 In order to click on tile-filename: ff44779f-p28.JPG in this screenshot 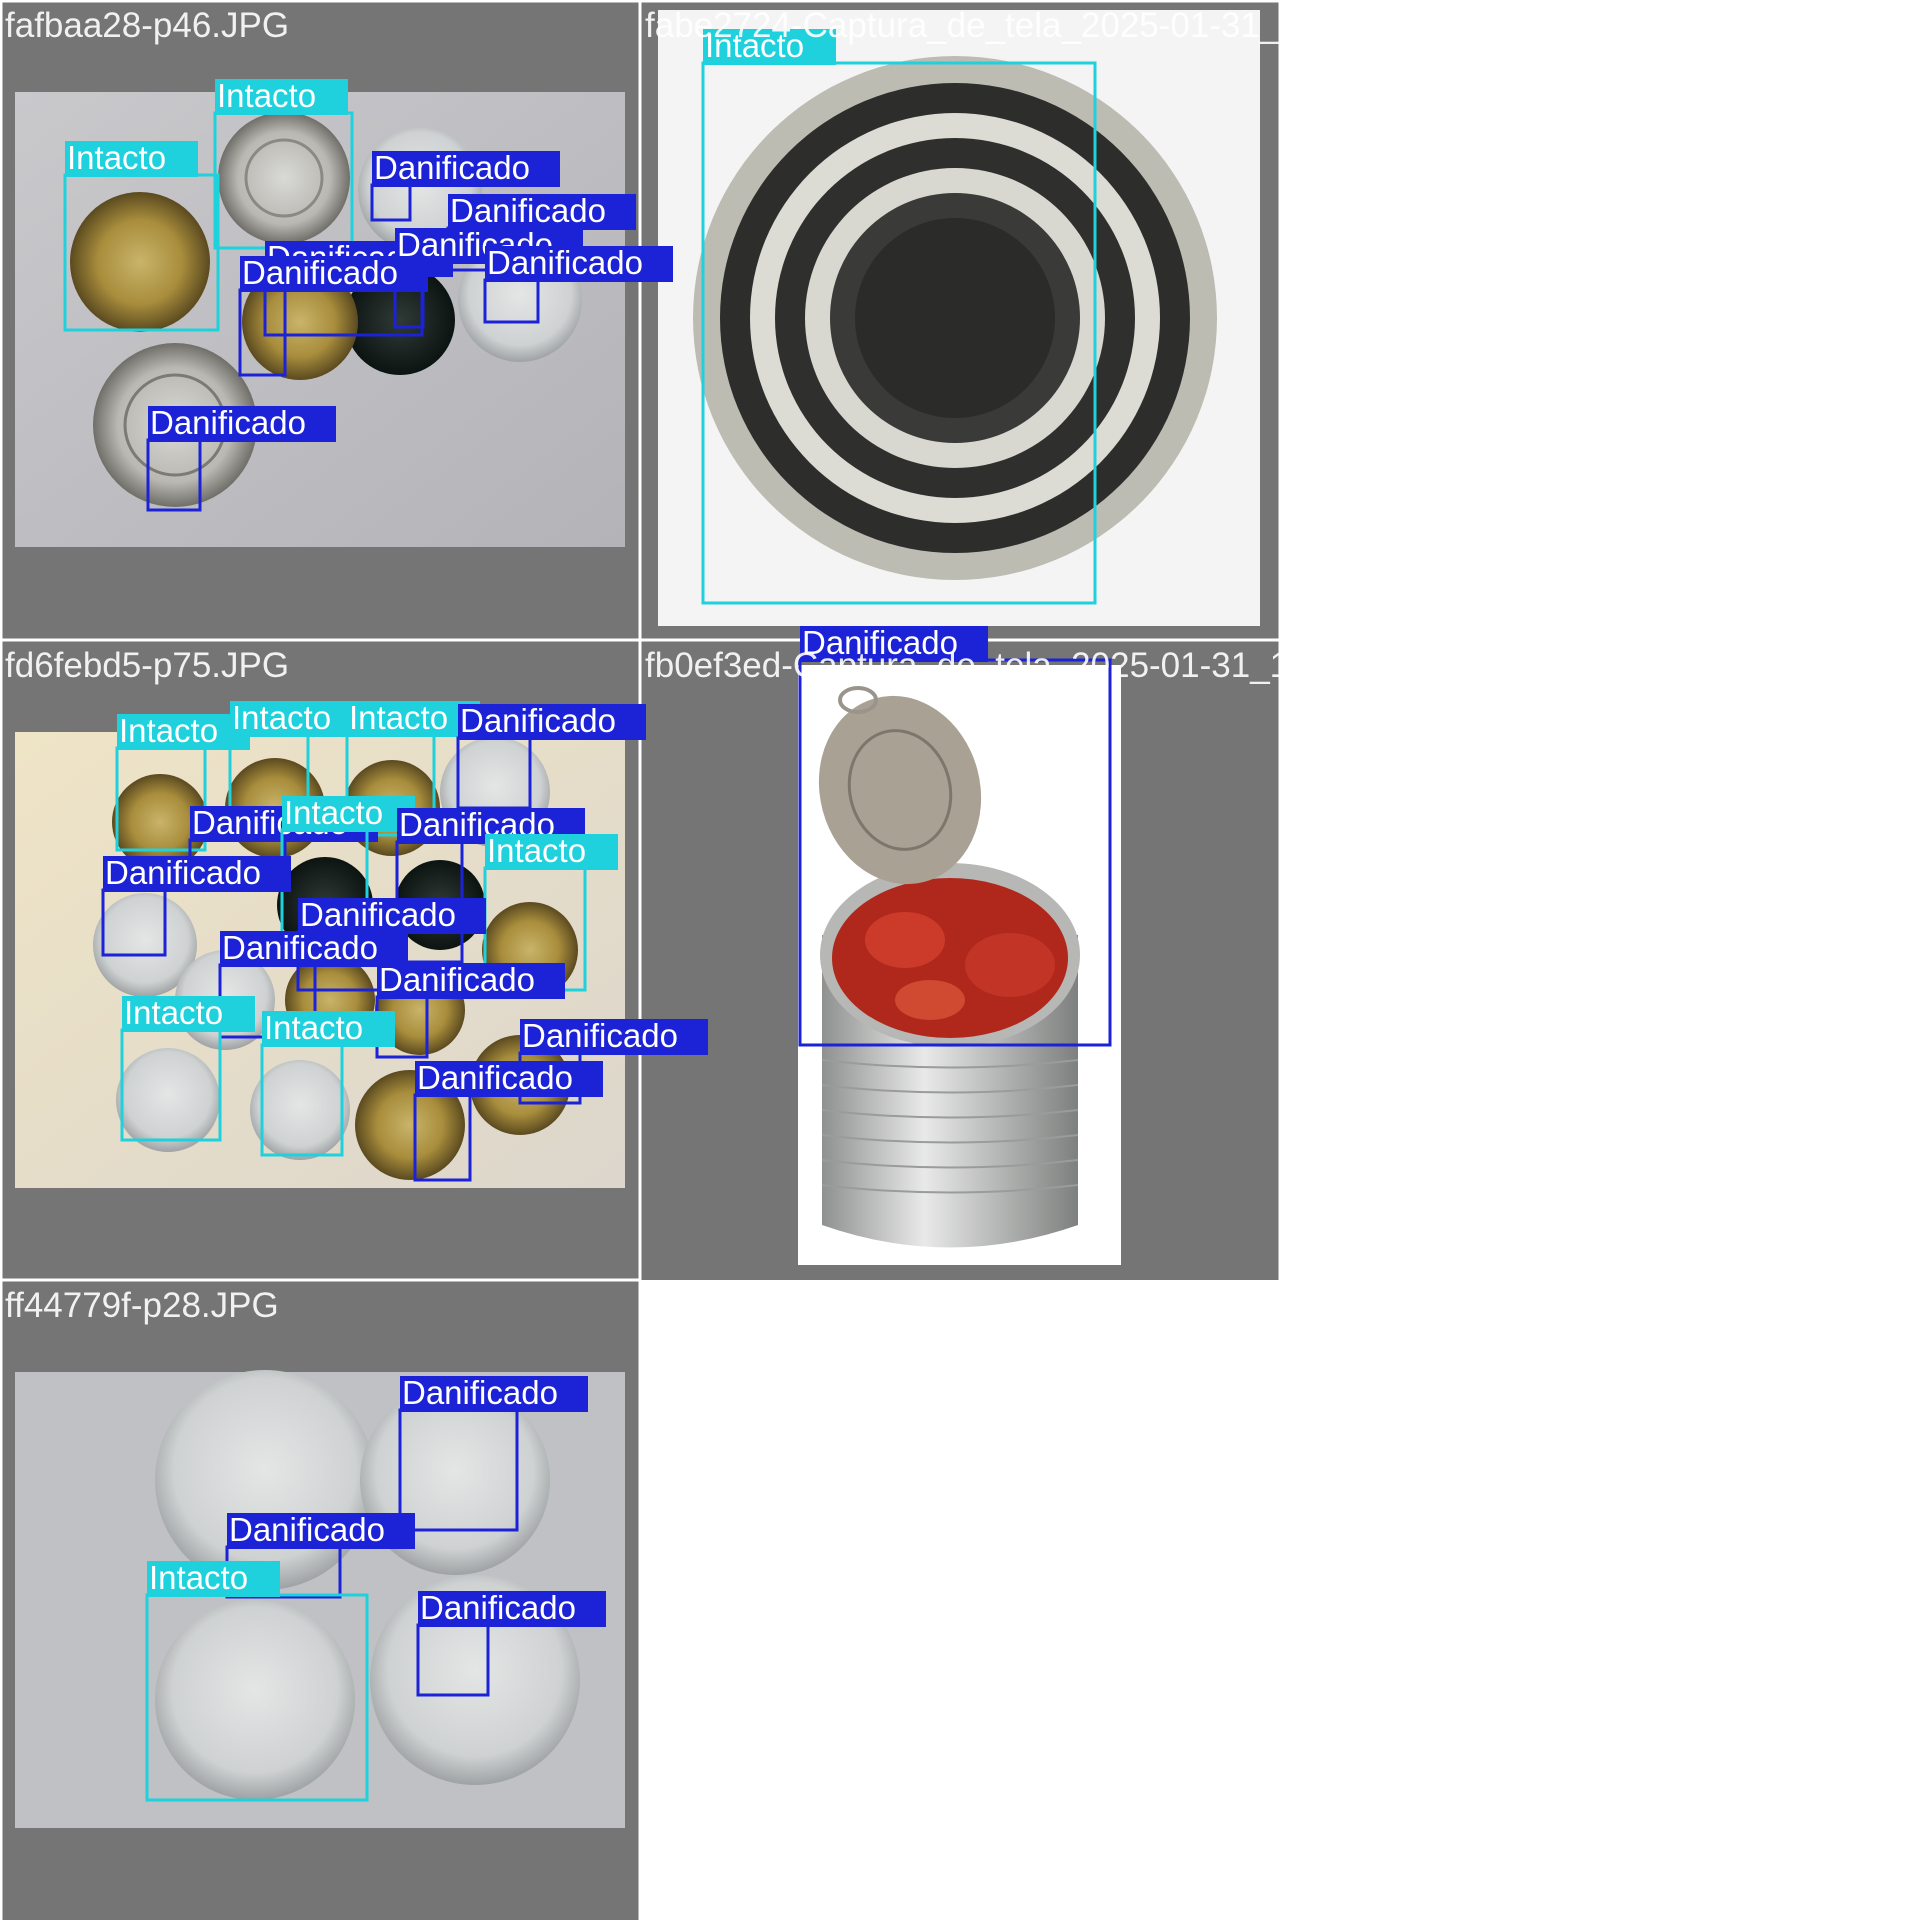, I will do `click(142, 1305)`.